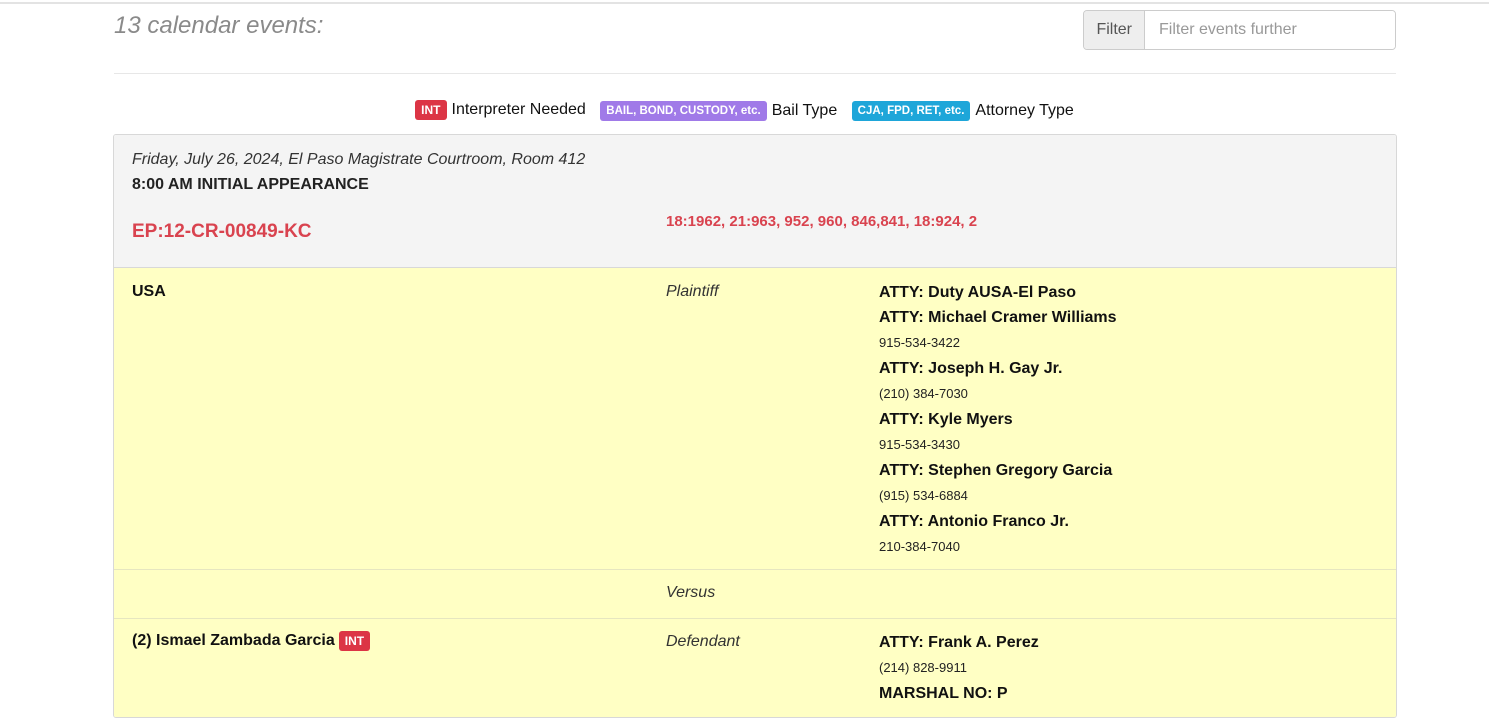  What do you see at coordinates (911, 111) in the screenshot?
I see `attorney-type-badge: CJA, FPD, RET, etc.` at bounding box center [911, 111].